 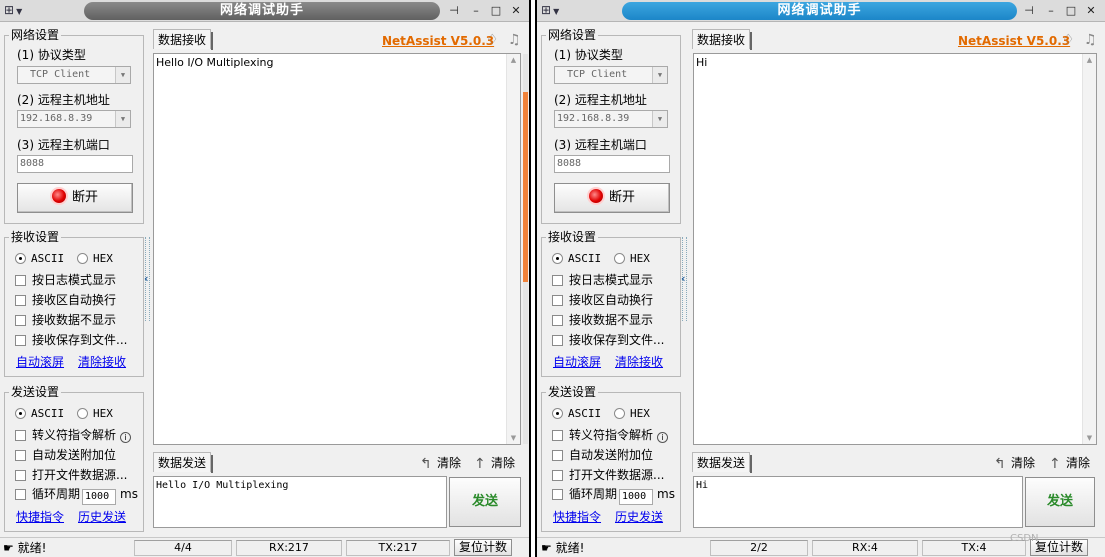 I want to click on send-textarea: Hi, so click(x=858, y=502).